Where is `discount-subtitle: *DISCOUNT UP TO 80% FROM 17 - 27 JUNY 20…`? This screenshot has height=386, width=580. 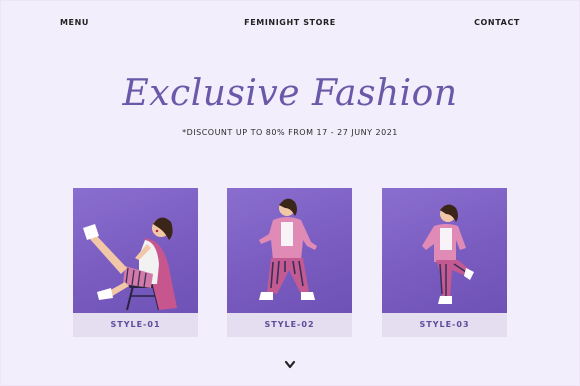 discount-subtitle: *DISCOUNT UP TO 80% FROM 17 - 27 JUNY 20… is located at coordinates (290, 132).